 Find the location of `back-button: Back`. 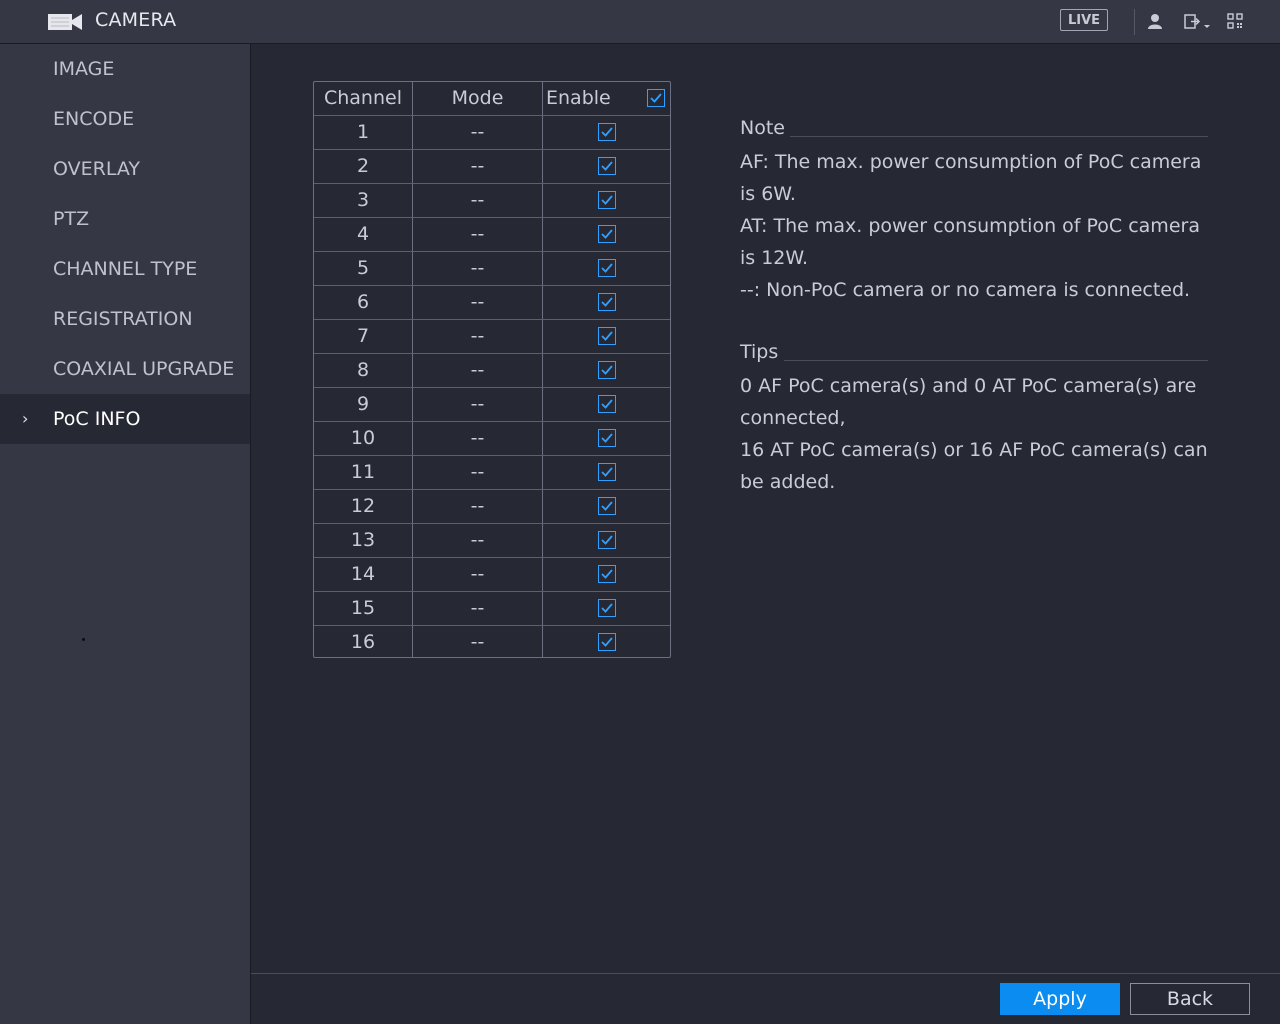

back-button: Back is located at coordinates (1190, 999).